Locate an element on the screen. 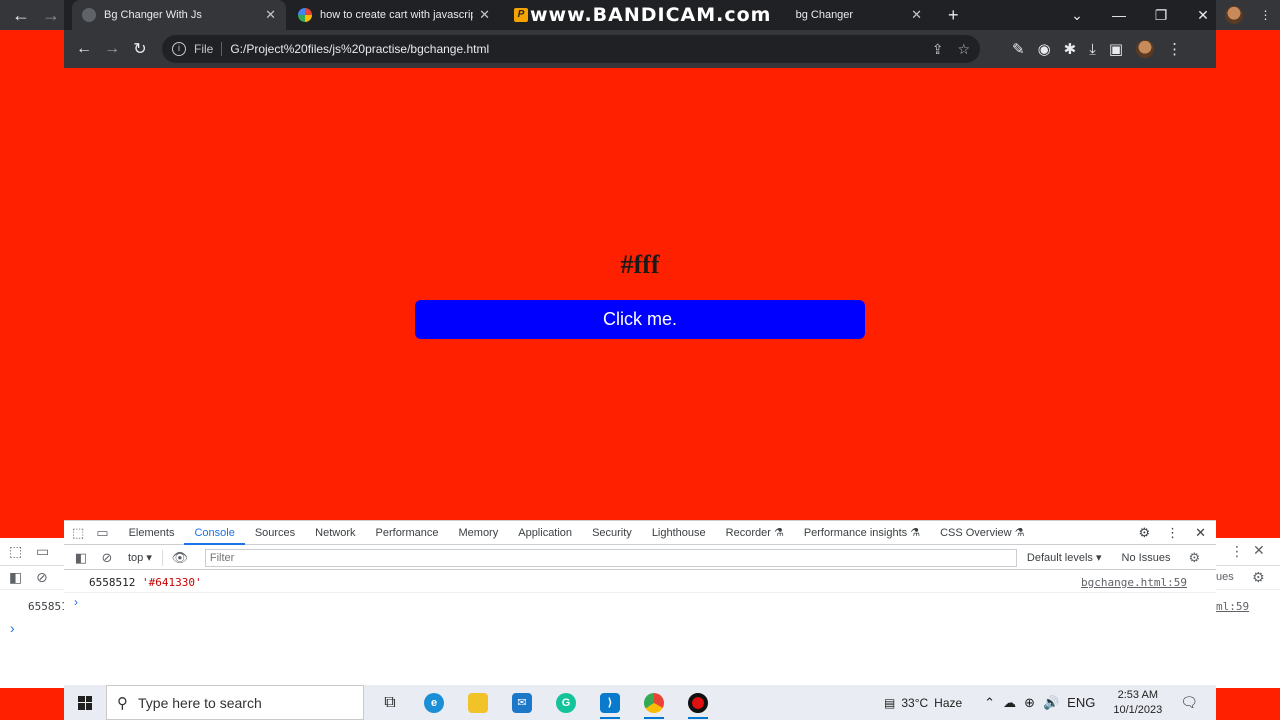 This screenshot has width=1280, height=720. tab-console: Console is located at coordinates (214, 533).